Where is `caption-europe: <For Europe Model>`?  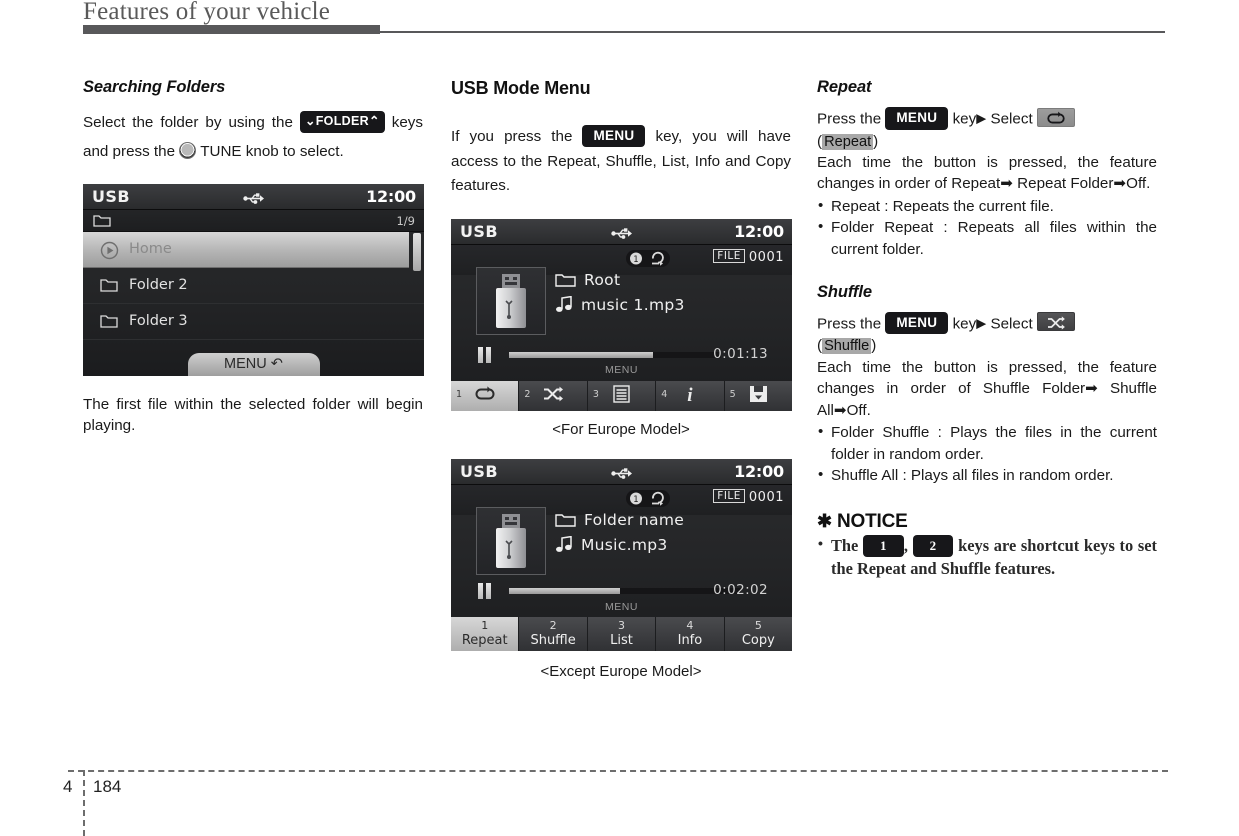
caption-europe: <For Europe Model> is located at coordinates (621, 429).